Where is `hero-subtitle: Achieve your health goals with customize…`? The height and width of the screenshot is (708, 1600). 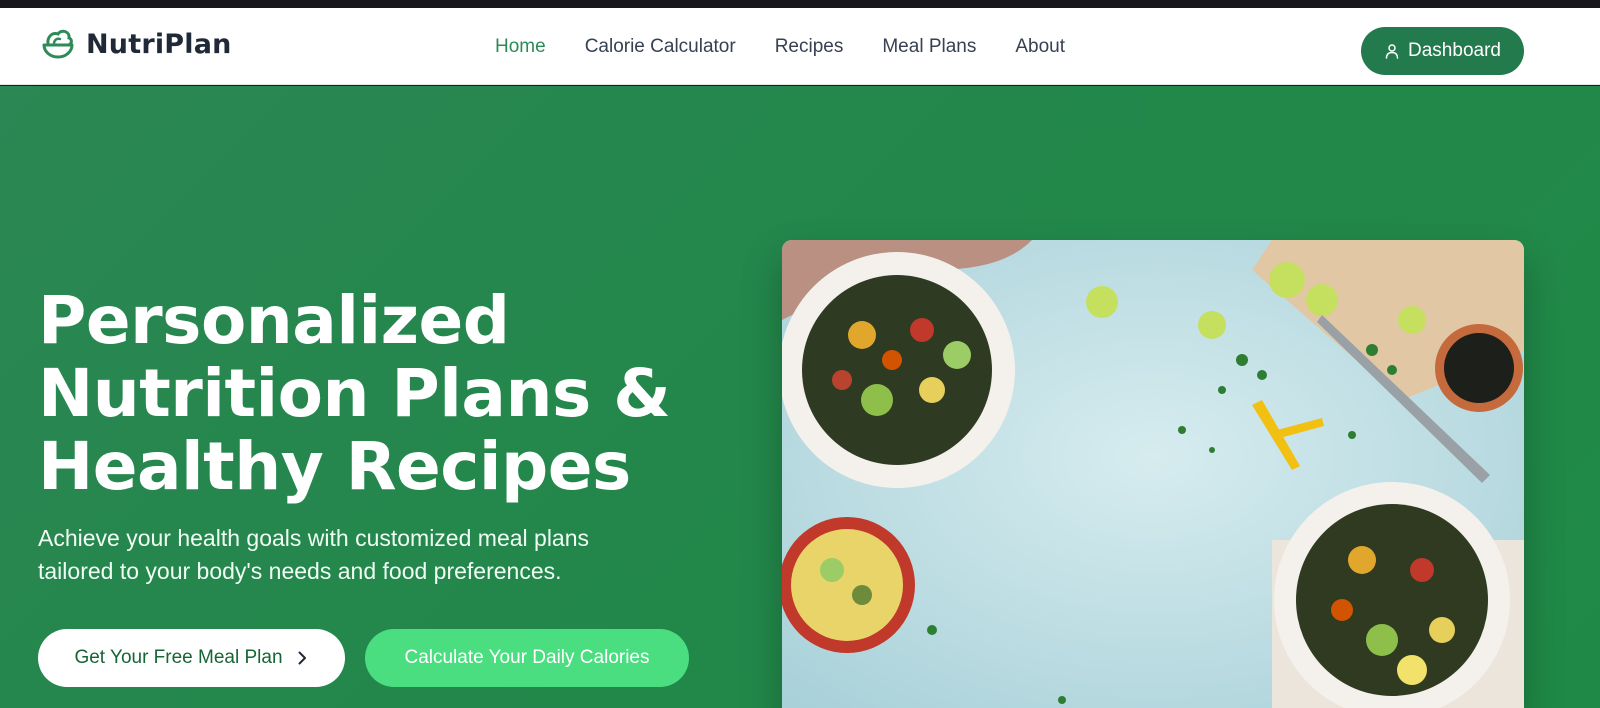
hero-subtitle: Achieve your health goals with customize… is located at coordinates (358, 555).